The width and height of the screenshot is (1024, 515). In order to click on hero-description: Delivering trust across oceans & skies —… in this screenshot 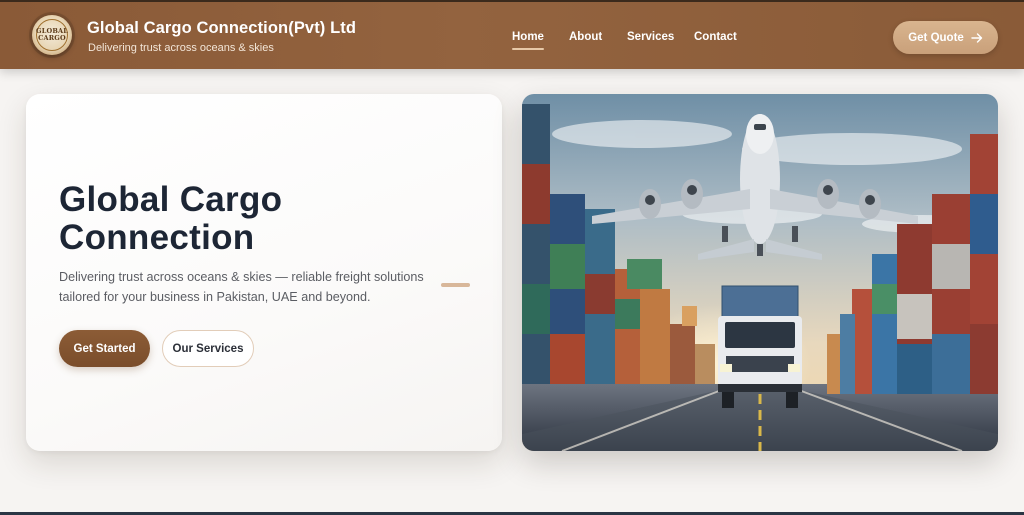, I will do `click(241, 287)`.